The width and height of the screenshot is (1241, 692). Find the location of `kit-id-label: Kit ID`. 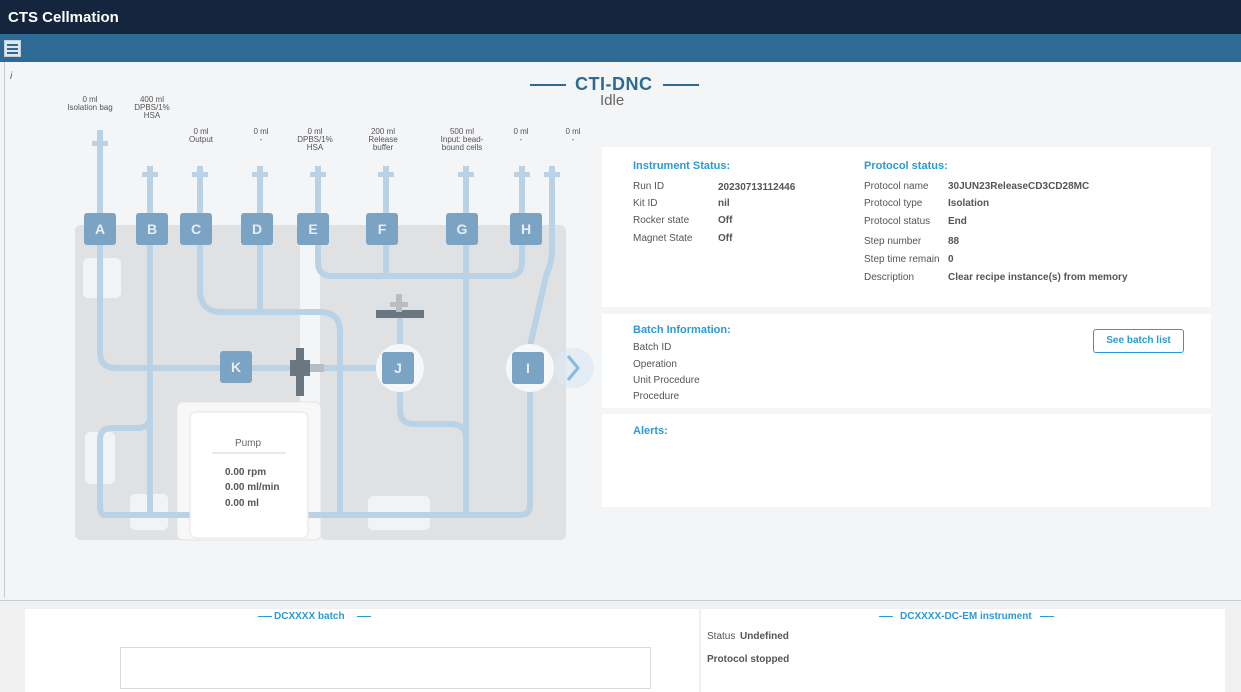

kit-id-label: Kit ID is located at coordinates (645, 203).